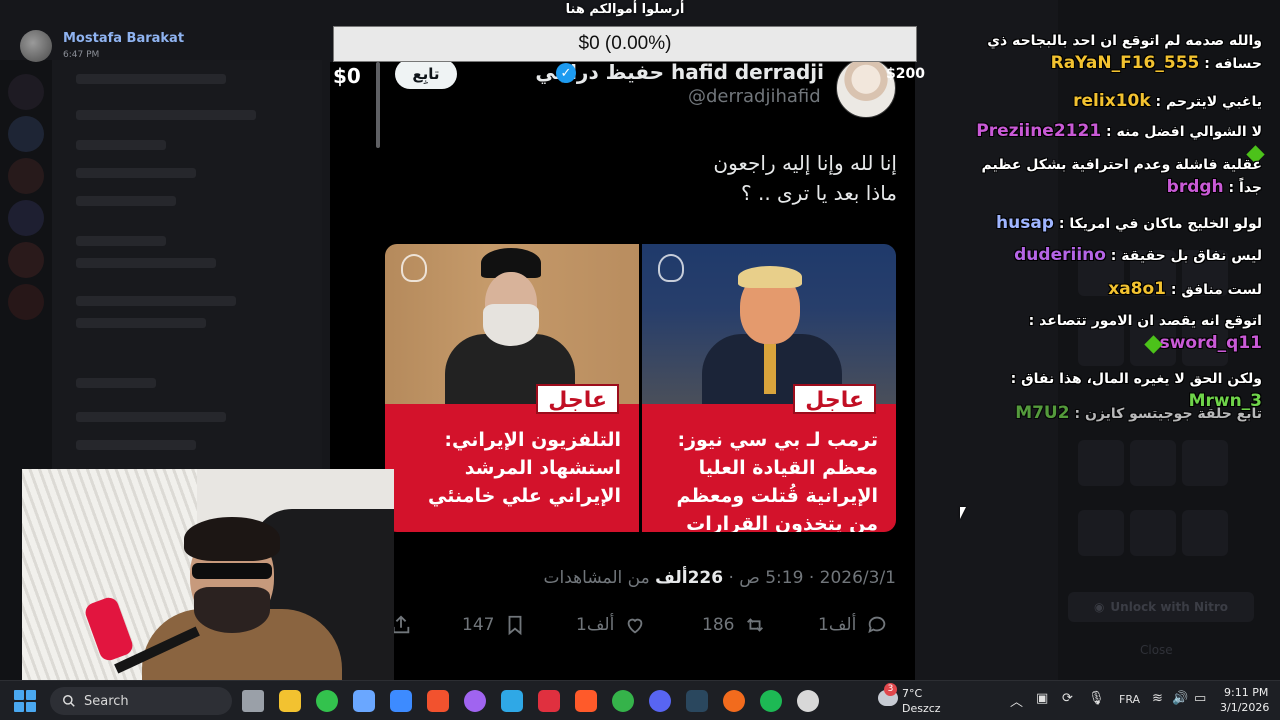 The image size is (1280, 720). Describe the element at coordinates (123, 38) in the screenshot. I see `user-name: Mostafa Barakat` at that location.